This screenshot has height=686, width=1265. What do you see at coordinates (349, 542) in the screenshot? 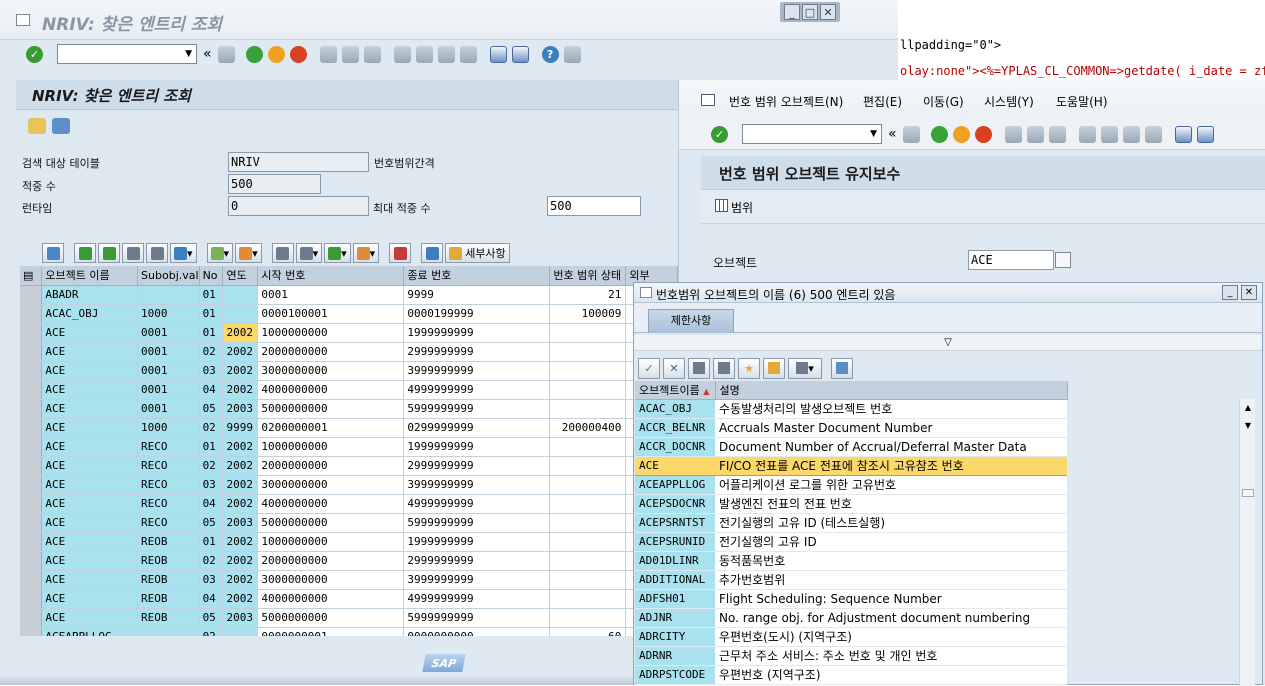
I see `table-row: ACE REOB 01 2002 1000000000 1999999999` at bounding box center [349, 542].